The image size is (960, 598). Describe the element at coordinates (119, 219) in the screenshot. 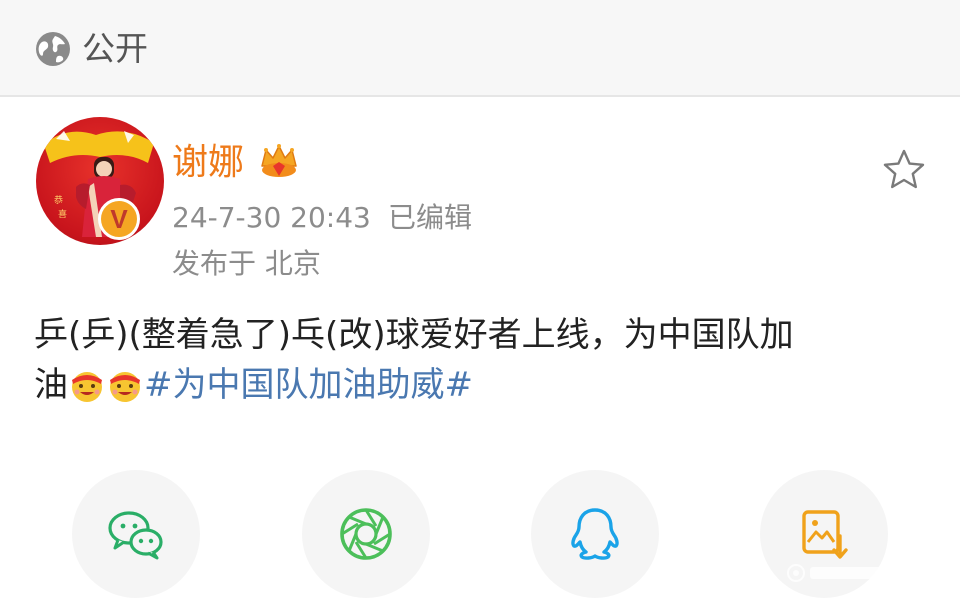

I see `verified-badge: V` at that location.